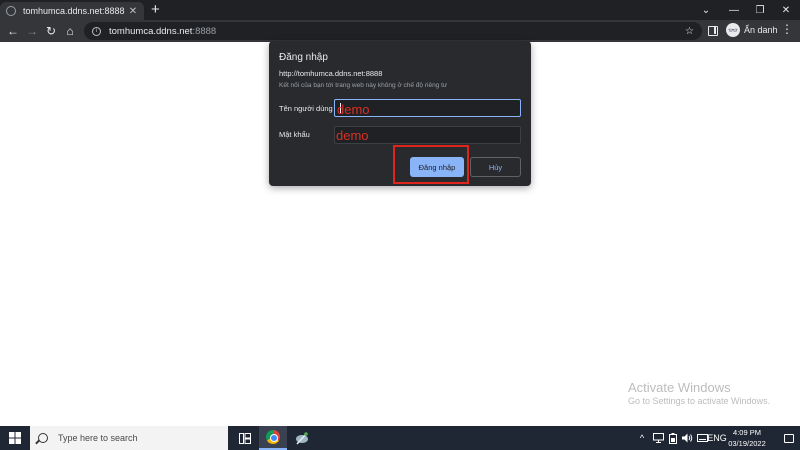  Describe the element at coordinates (155, 10) in the screenshot. I see `new-tab-button: +` at that location.